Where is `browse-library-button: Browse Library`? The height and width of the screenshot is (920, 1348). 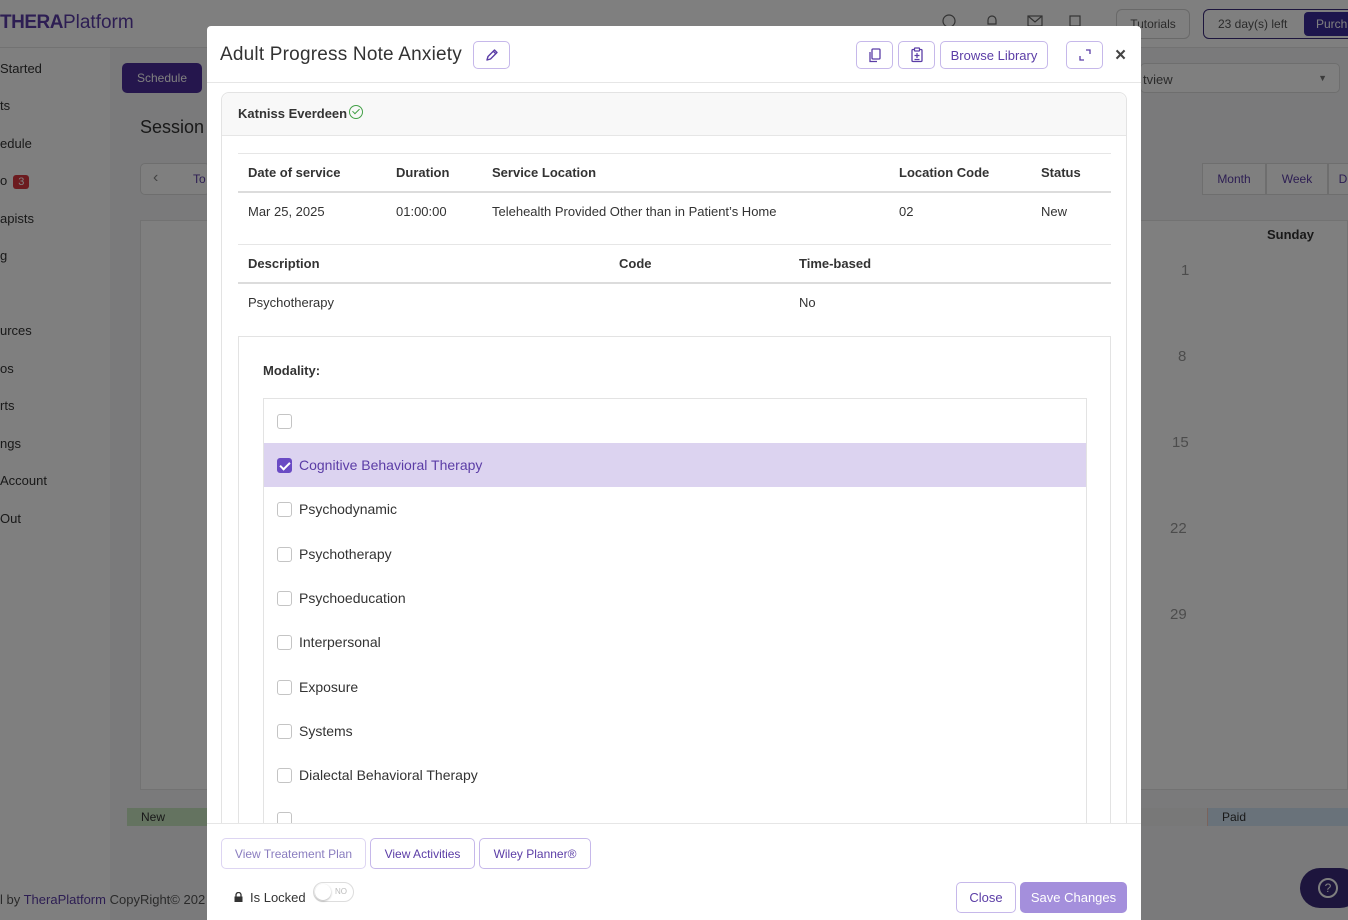
browse-library-button: Browse Library is located at coordinates (994, 55).